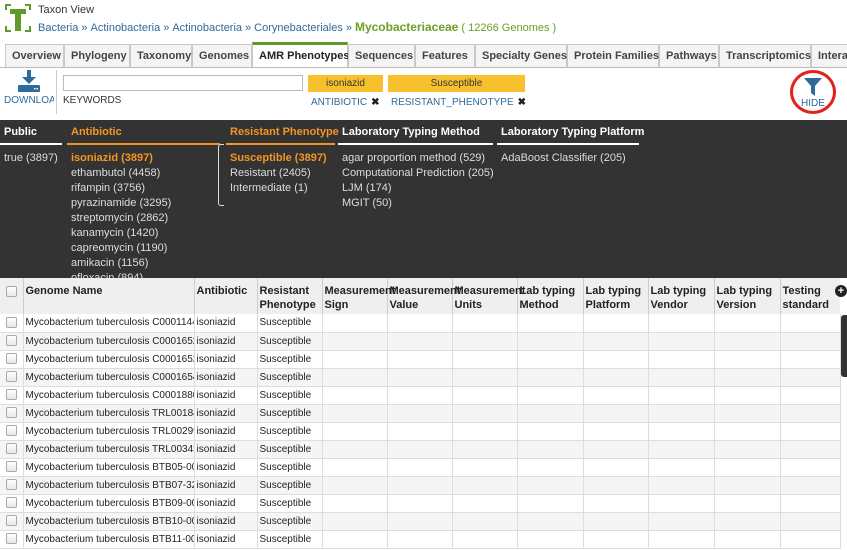 The width and height of the screenshot is (847, 550). Describe the element at coordinates (375, 102) in the screenshot. I see `remove-filter-antibiotic-icon: ✖` at that location.